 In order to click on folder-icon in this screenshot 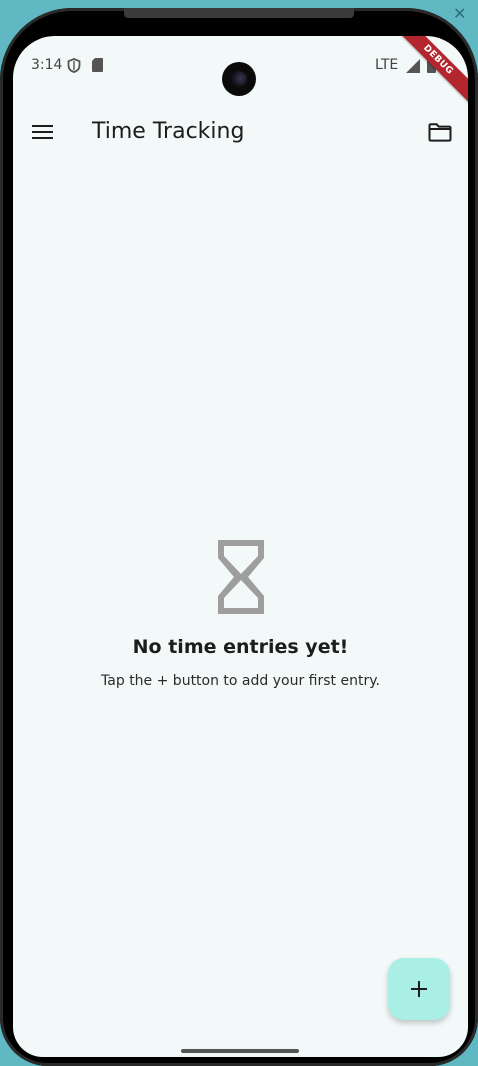, I will do `click(440, 132)`.